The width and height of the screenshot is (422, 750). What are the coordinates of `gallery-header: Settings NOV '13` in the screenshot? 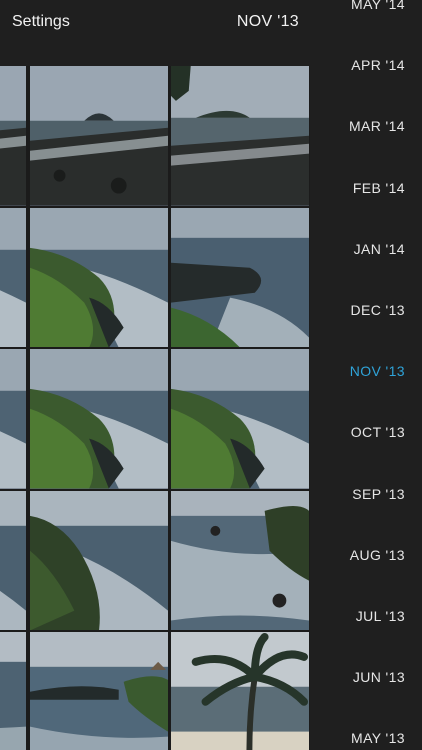 It's located at (155, 33).